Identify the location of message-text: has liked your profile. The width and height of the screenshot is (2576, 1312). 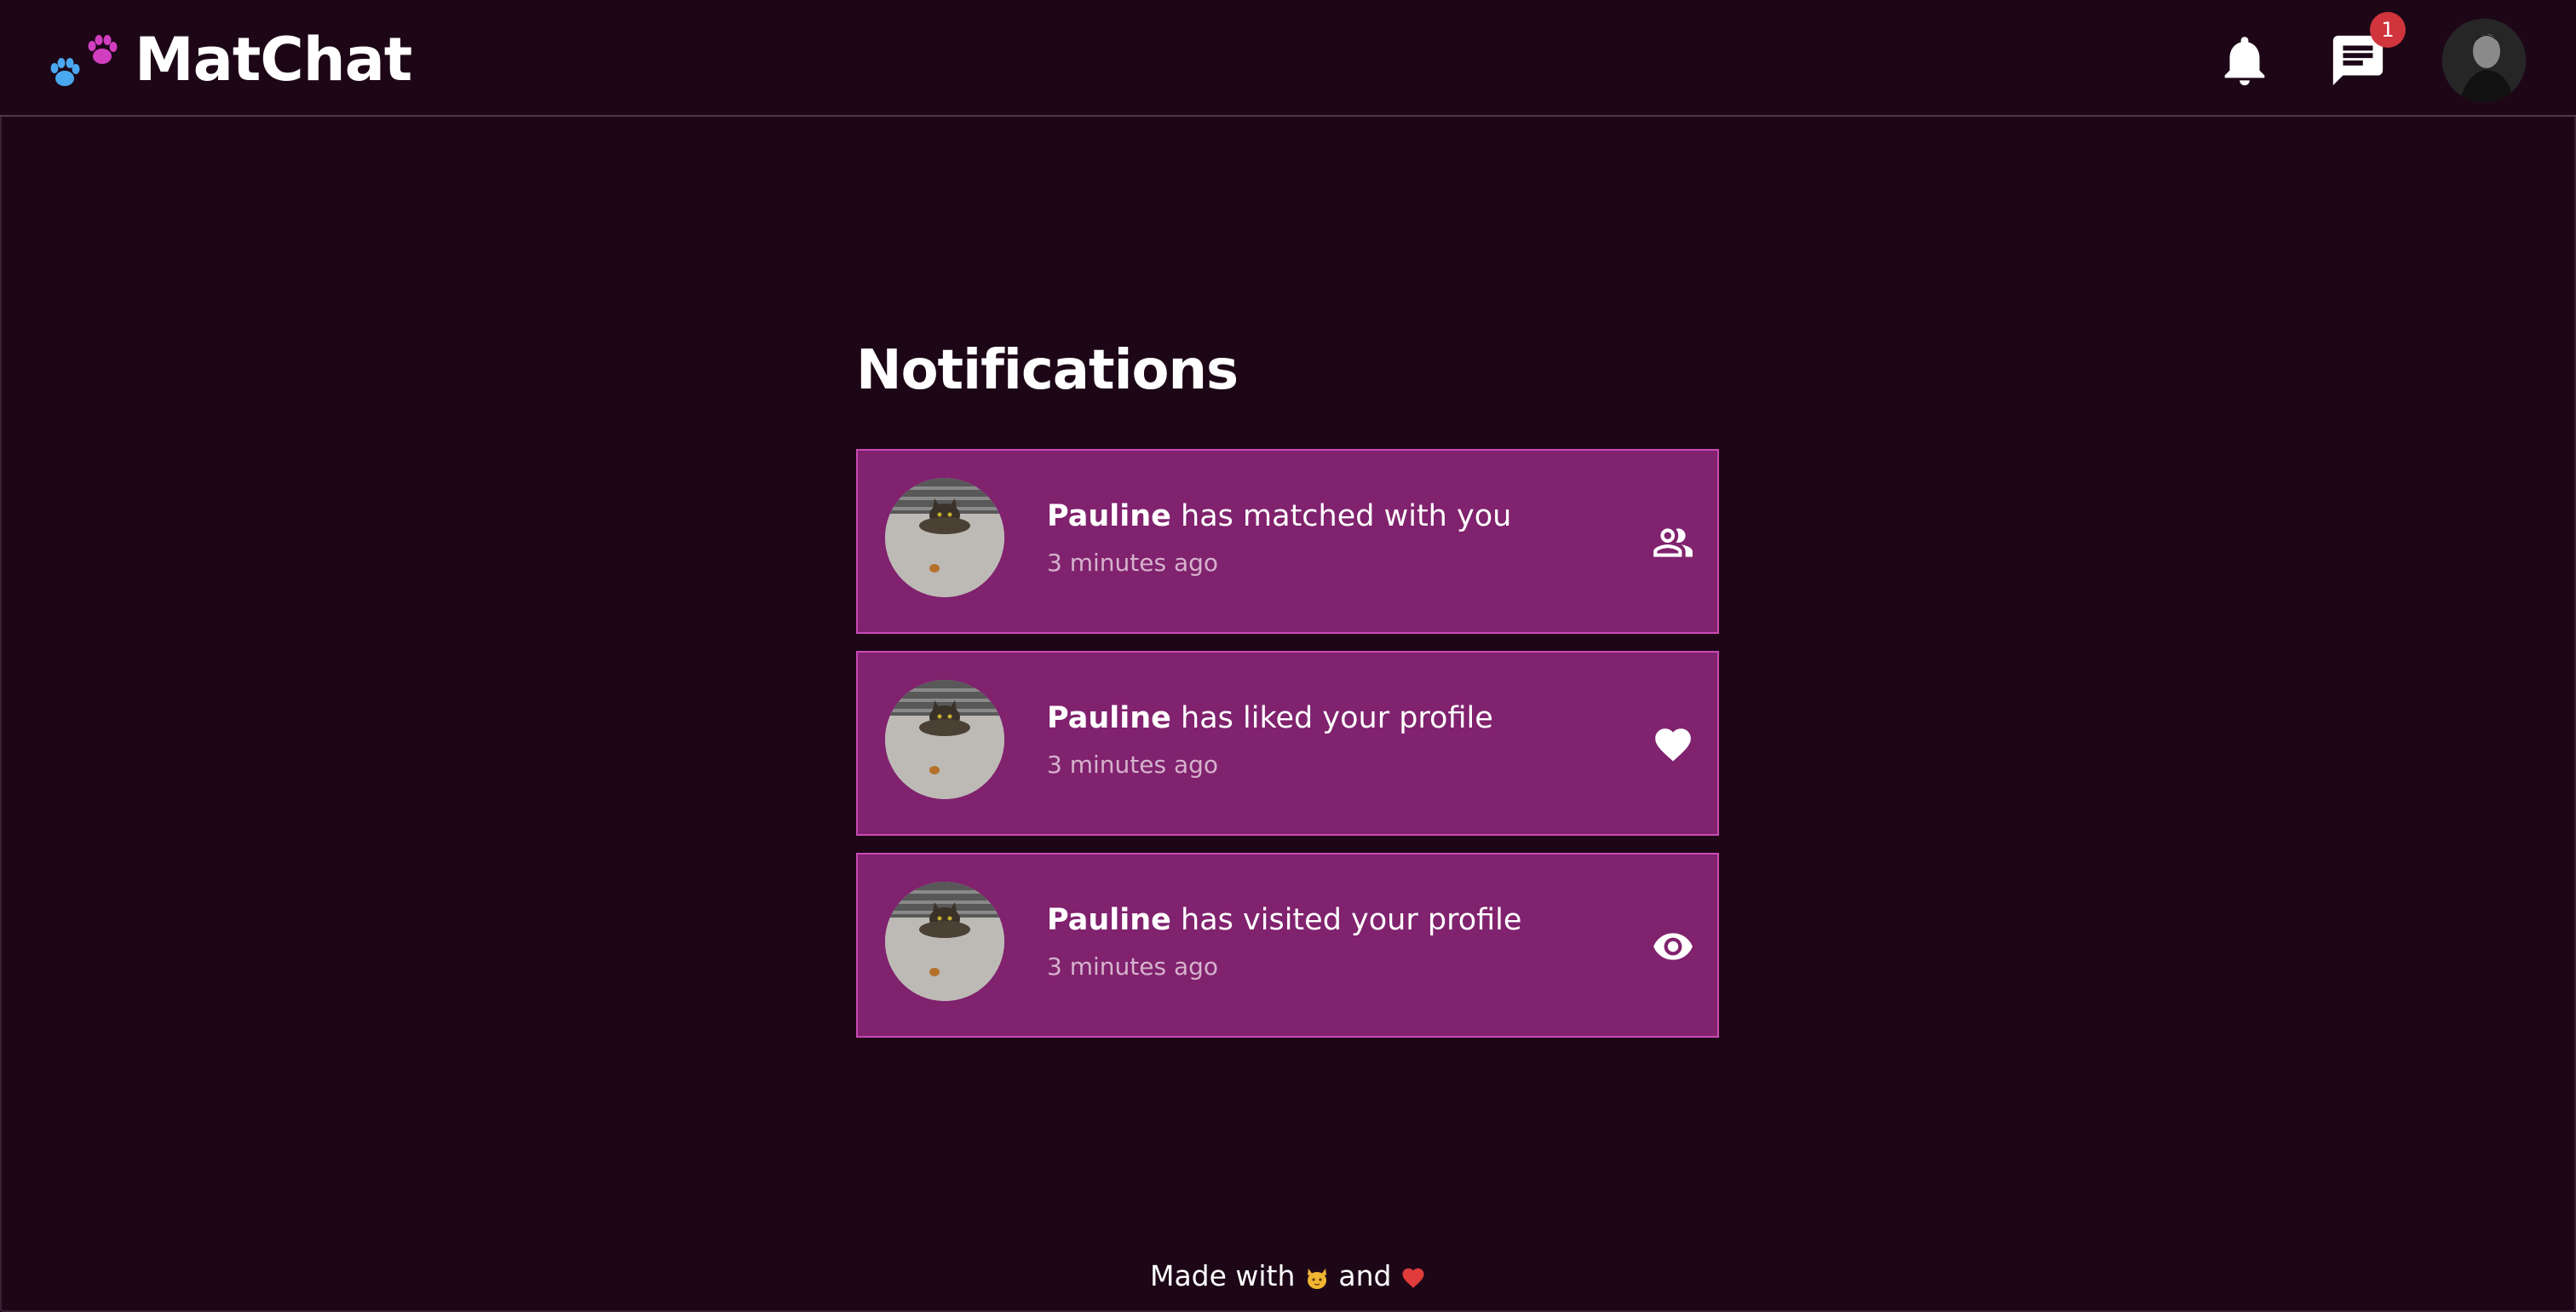
(1337, 718).